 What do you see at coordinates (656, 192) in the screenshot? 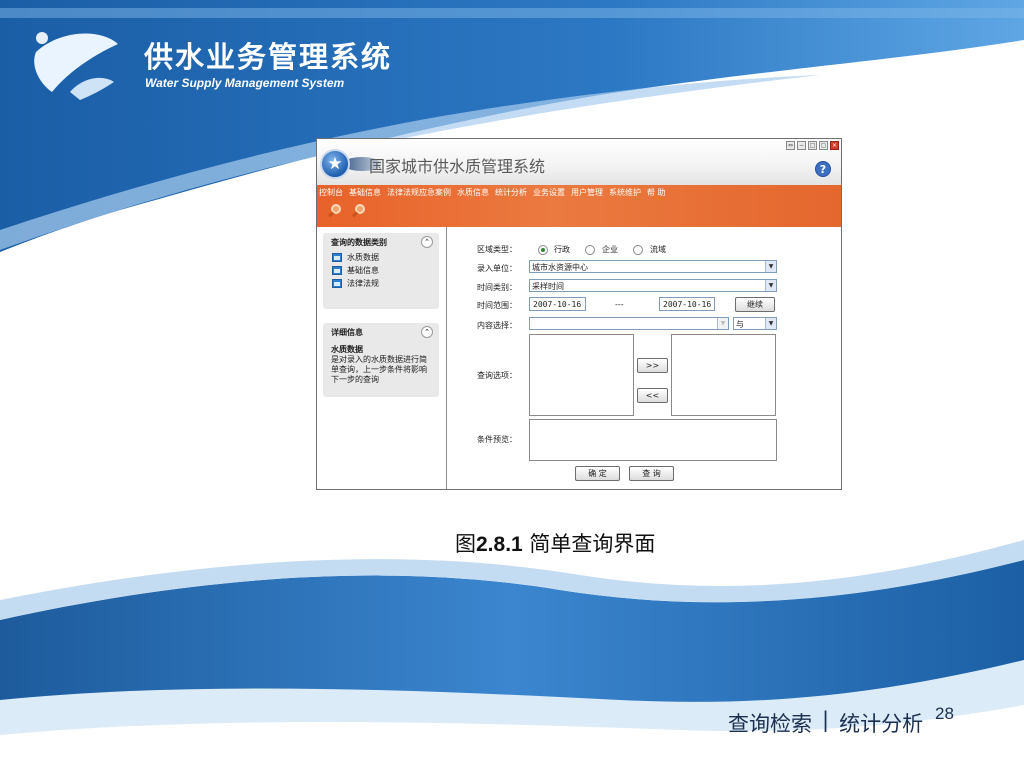
I see `menu-help: 帮 助` at bounding box center [656, 192].